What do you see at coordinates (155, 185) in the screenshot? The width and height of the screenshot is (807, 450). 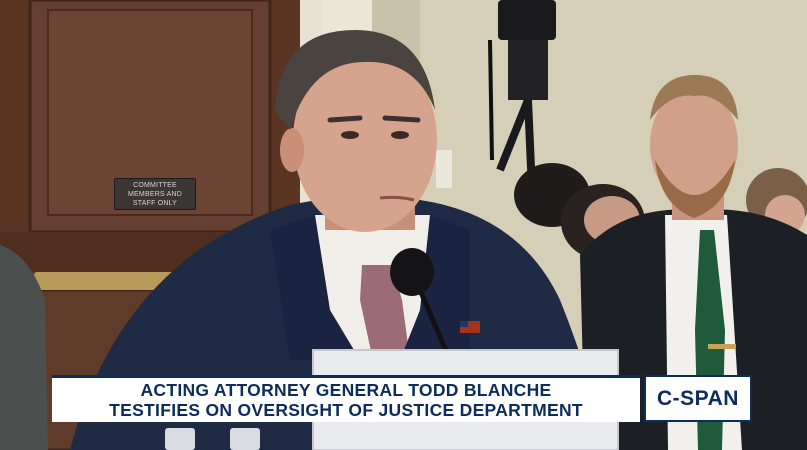 I see `sign-line-1: COMMITTEE` at bounding box center [155, 185].